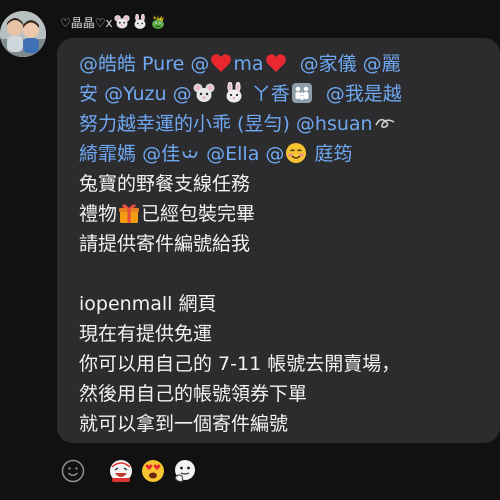 The width and height of the screenshot is (500, 500). Describe the element at coordinates (121, 471) in the screenshot. I see `laughing-sticker-icon` at that location.